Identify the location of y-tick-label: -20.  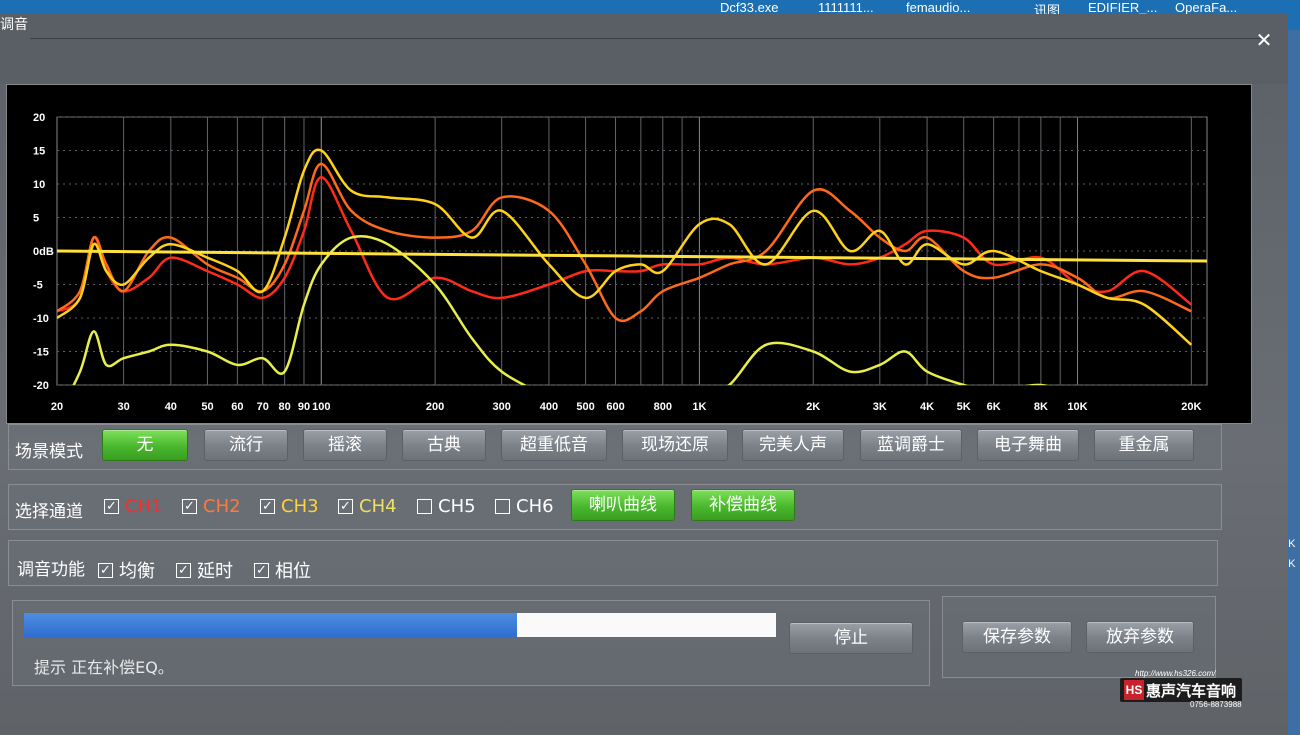
(41, 386).